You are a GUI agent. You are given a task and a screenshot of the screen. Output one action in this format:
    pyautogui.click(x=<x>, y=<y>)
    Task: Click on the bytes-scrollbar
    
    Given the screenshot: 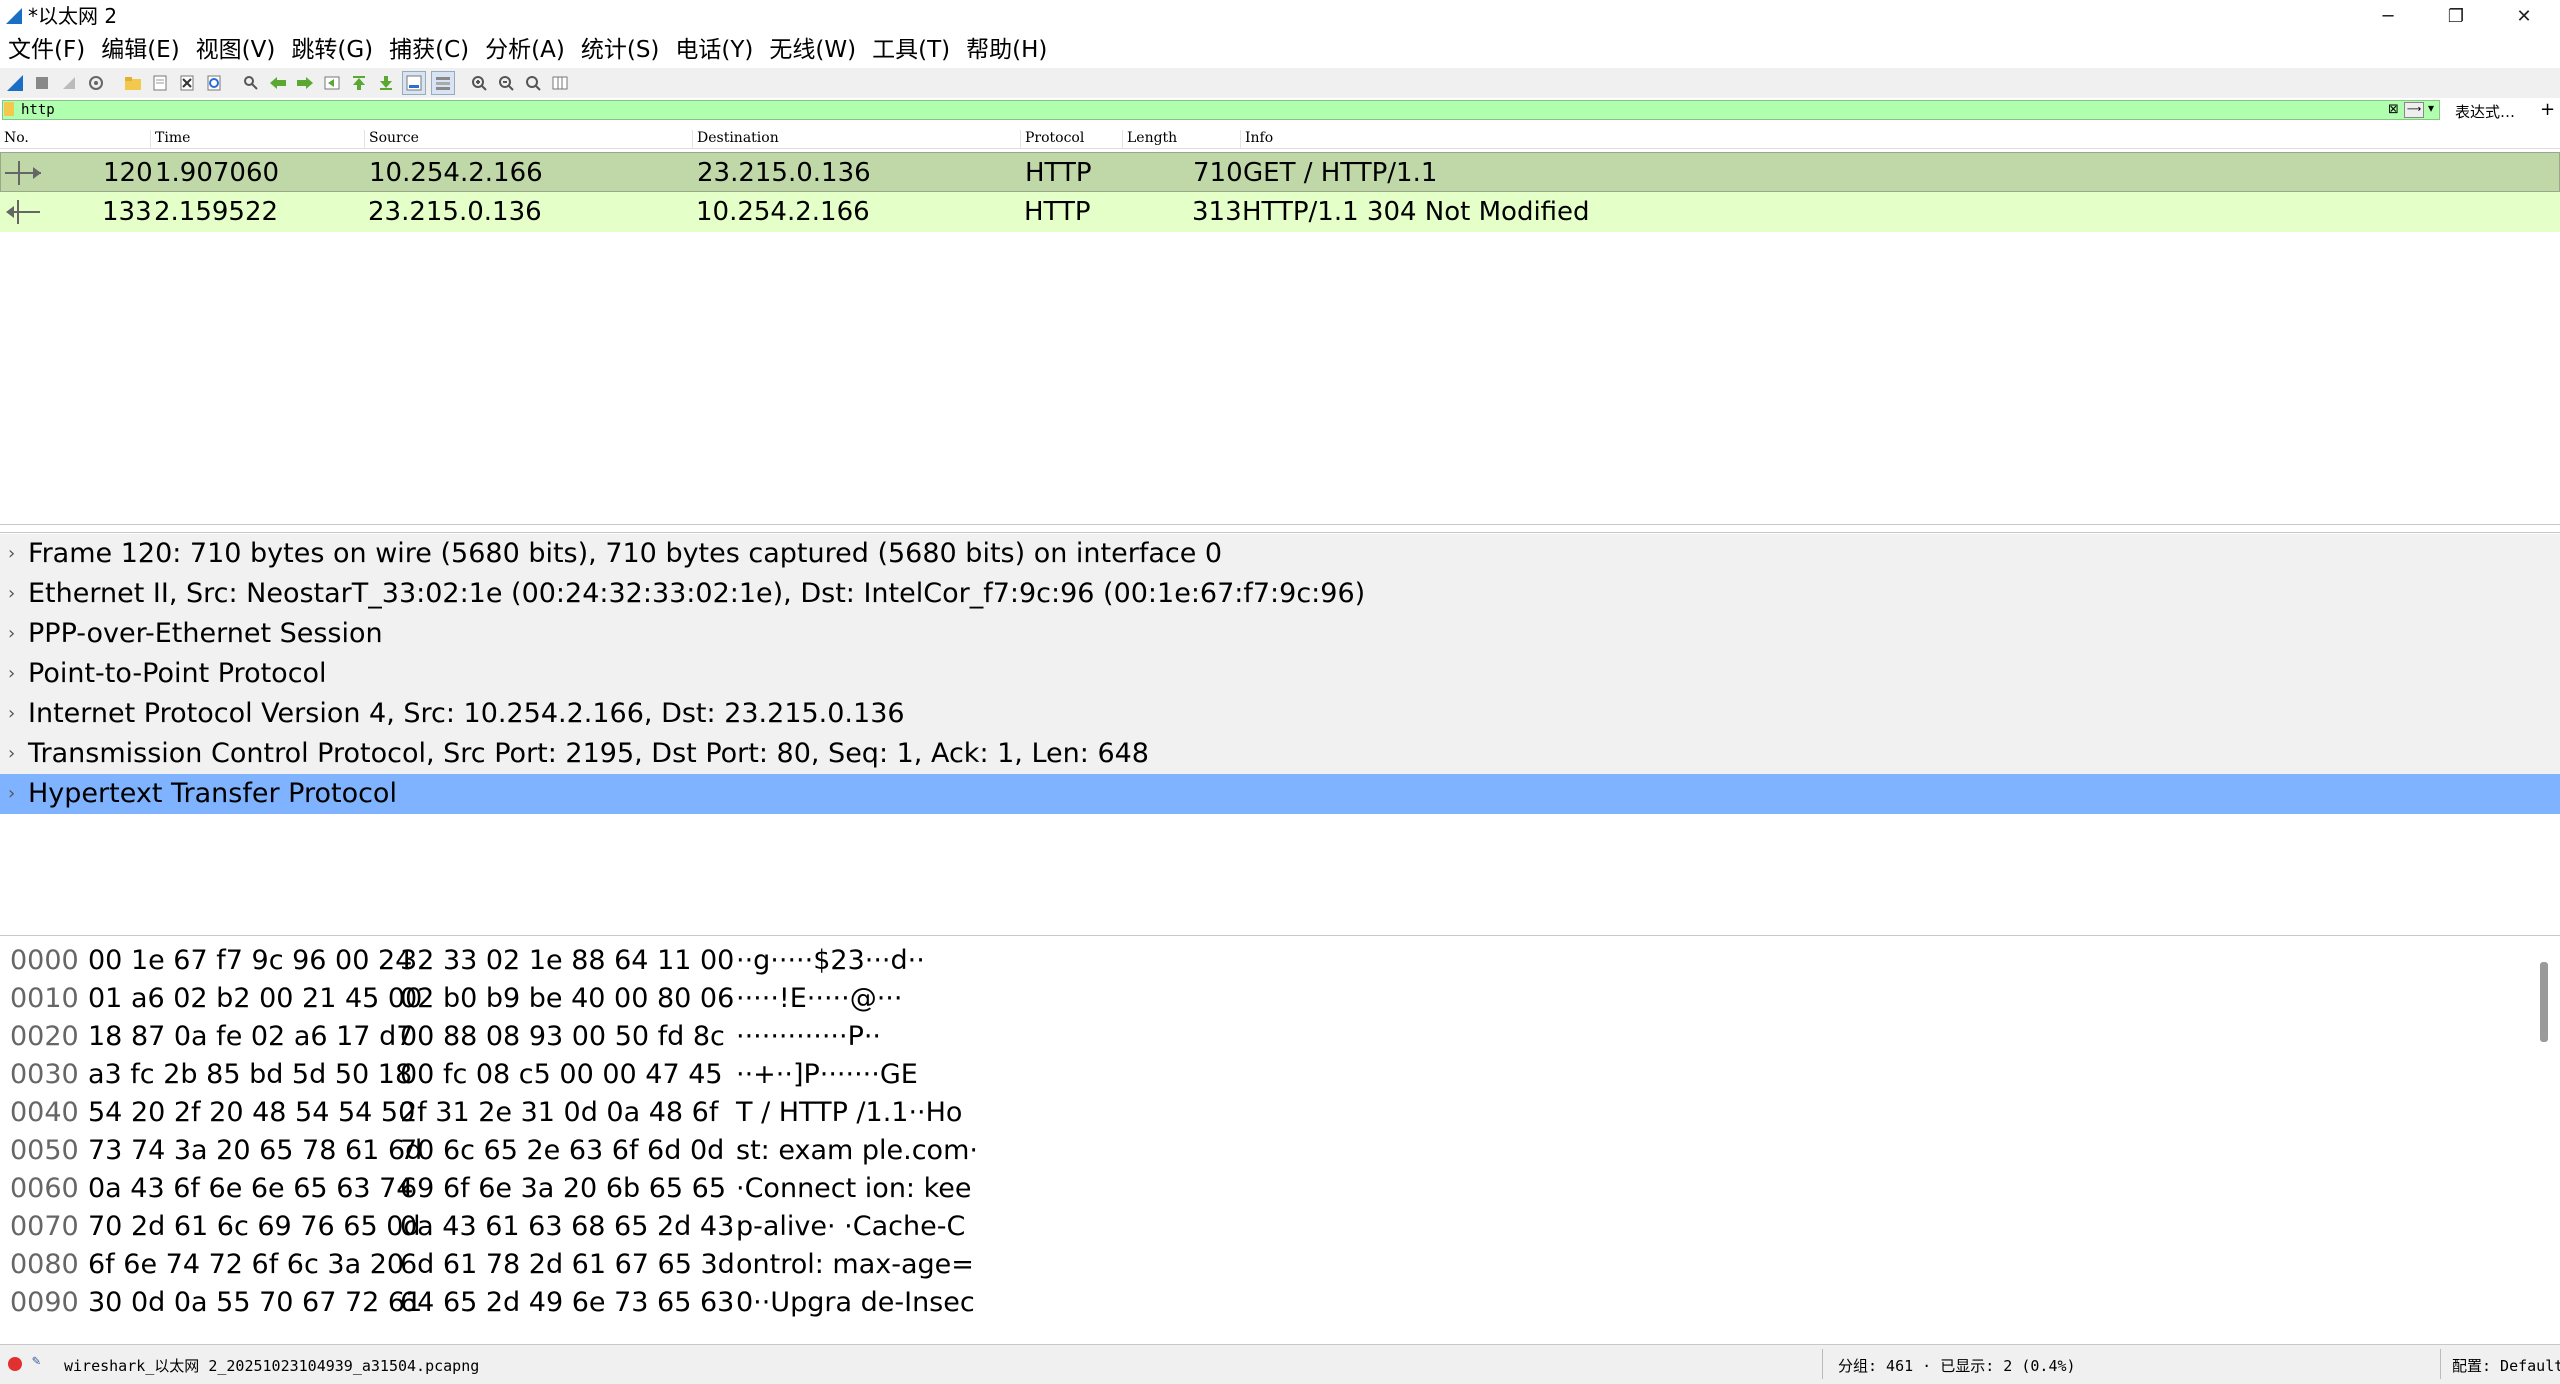 What is the action you would take?
    pyautogui.click(x=2544, y=1002)
    